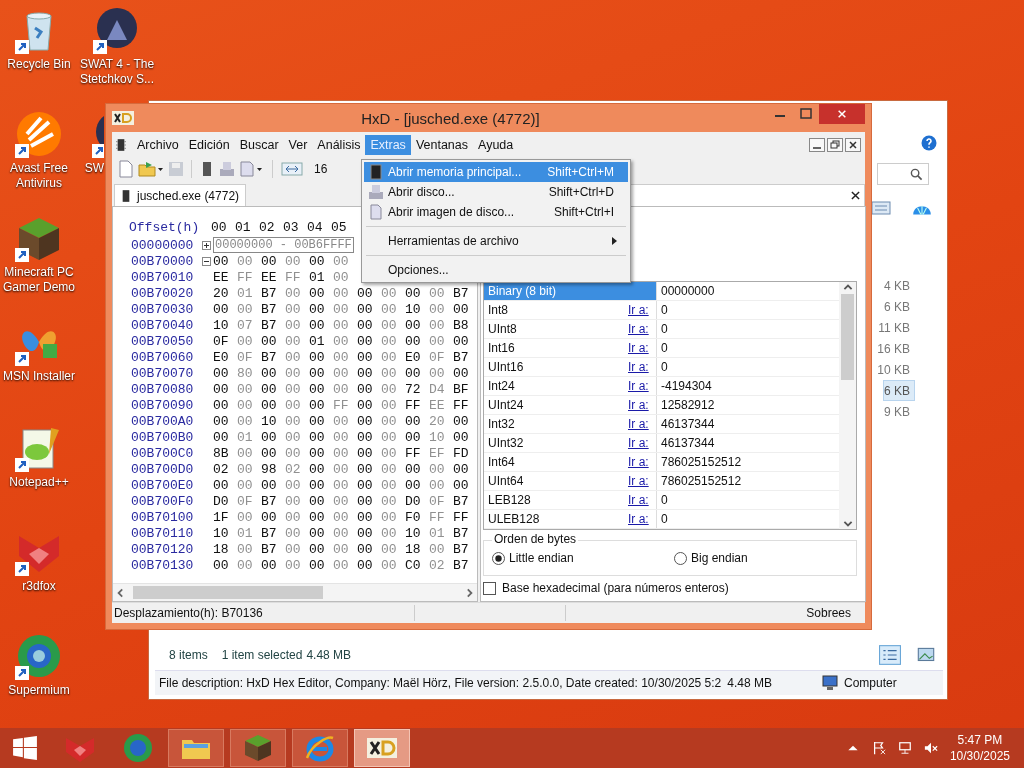 The height and width of the screenshot is (768, 1024). Describe the element at coordinates (895, 369) in the screenshot. I see `file-size: 10 KB` at that location.